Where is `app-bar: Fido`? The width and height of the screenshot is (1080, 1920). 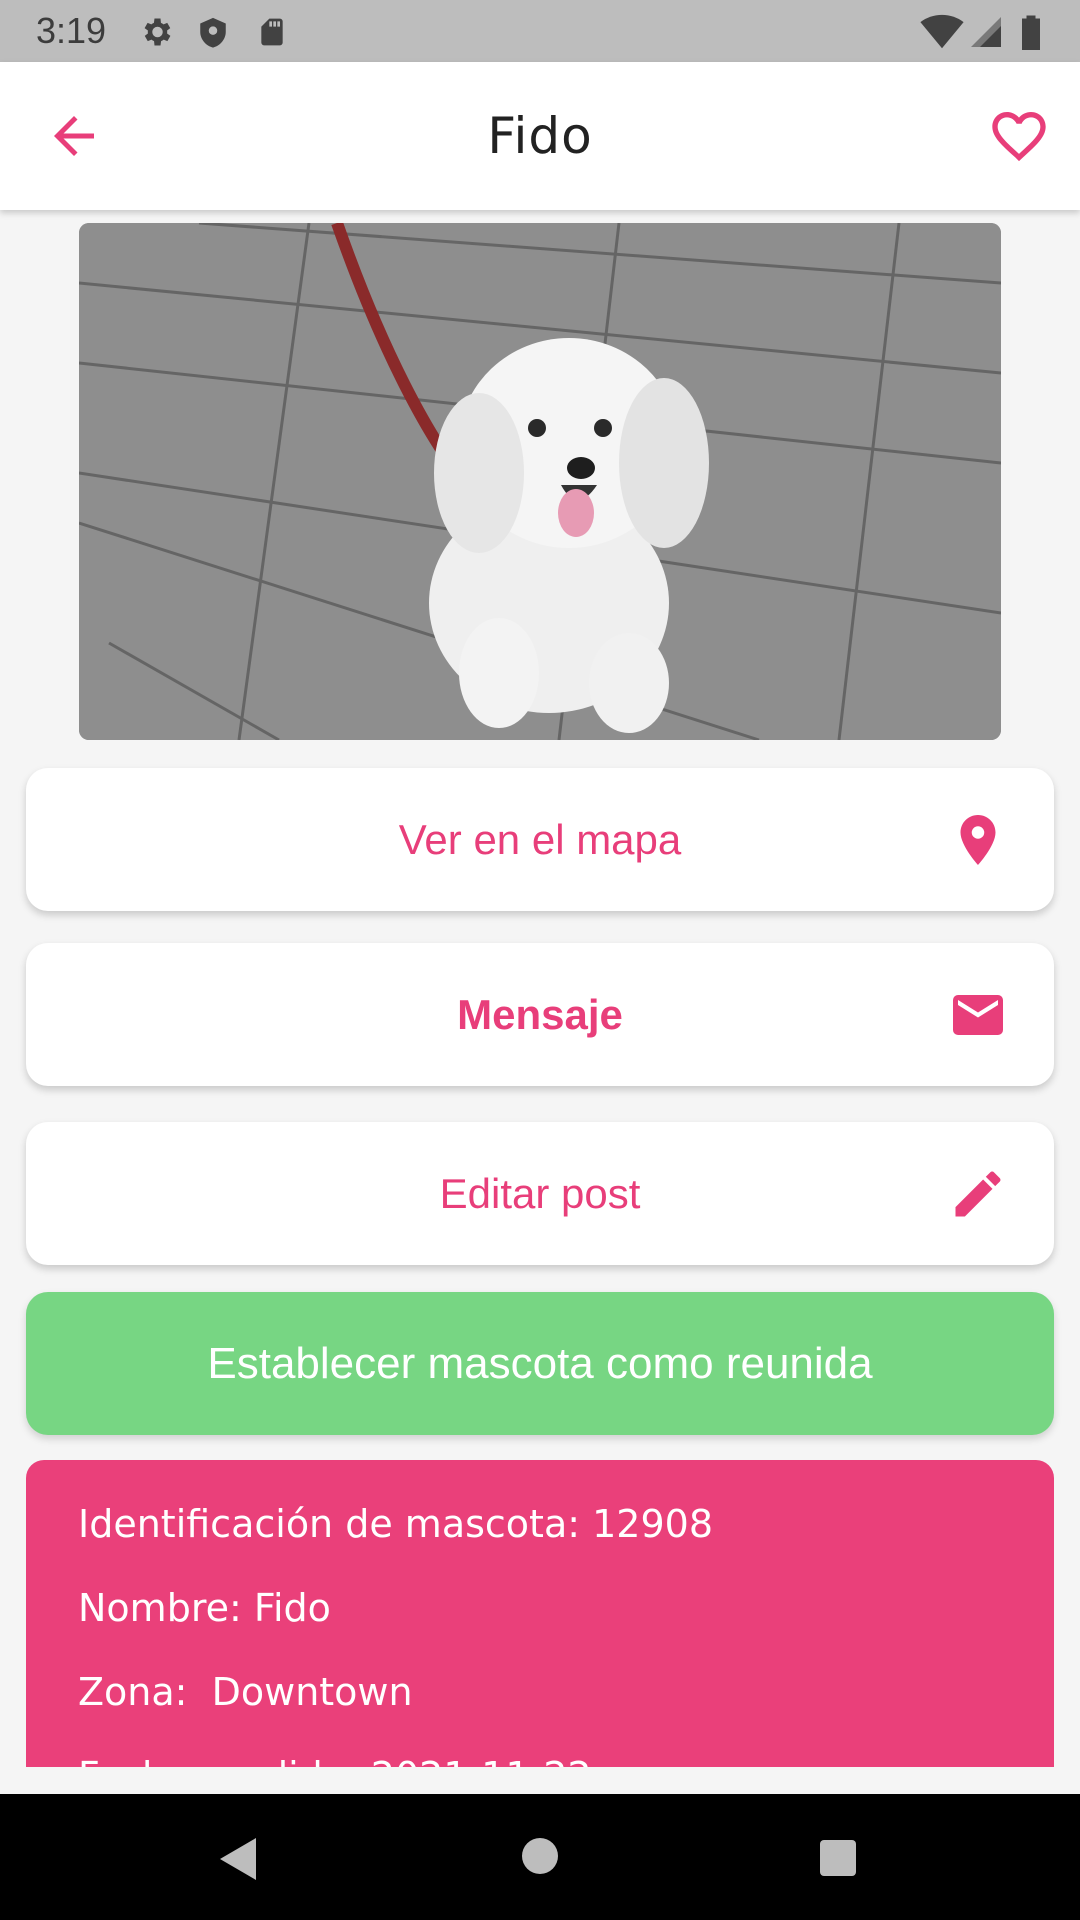 app-bar: Fido is located at coordinates (540, 136).